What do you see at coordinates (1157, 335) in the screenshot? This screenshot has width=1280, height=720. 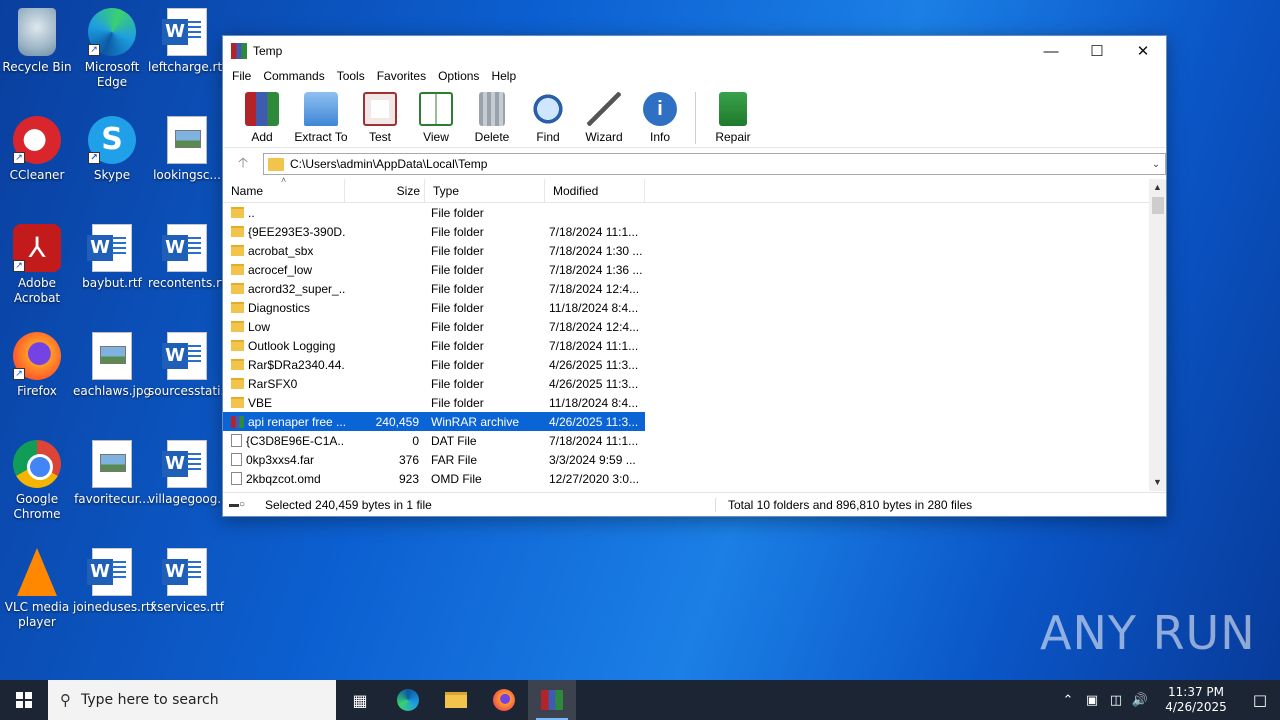 I see `vertical-scrollbar: ▲ ▼` at bounding box center [1157, 335].